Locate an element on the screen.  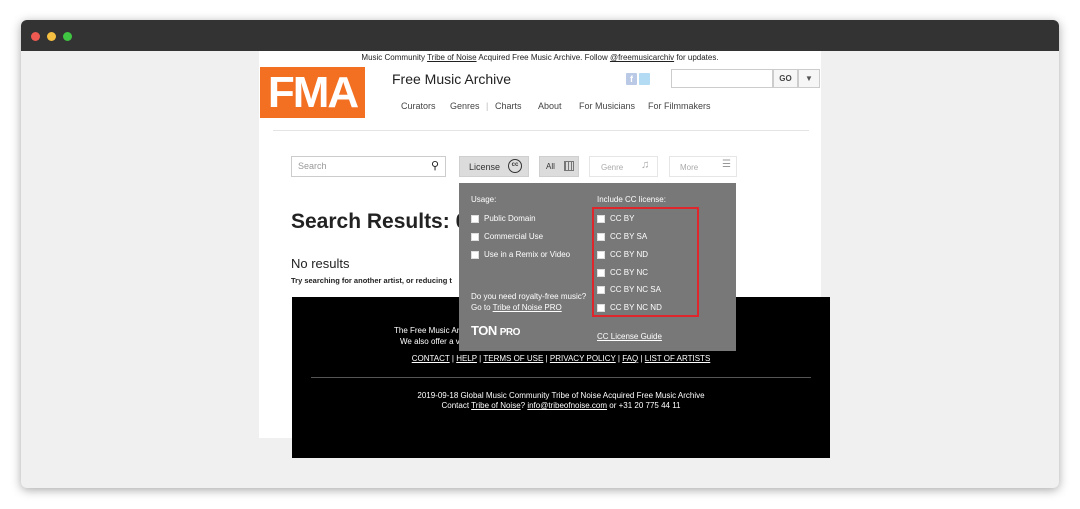
footer-link-faq: FAQ is located at coordinates (630, 358).